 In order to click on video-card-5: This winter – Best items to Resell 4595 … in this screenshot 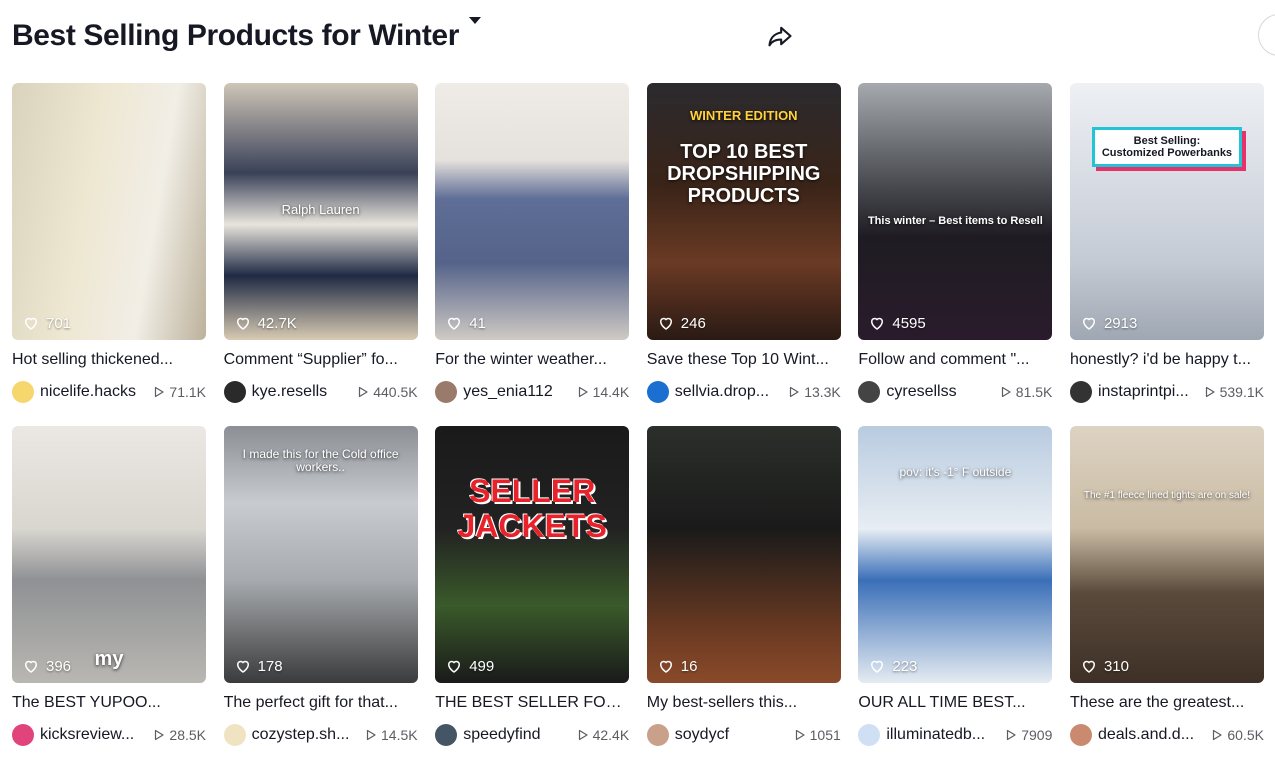, I will do `click(955, 244)`.